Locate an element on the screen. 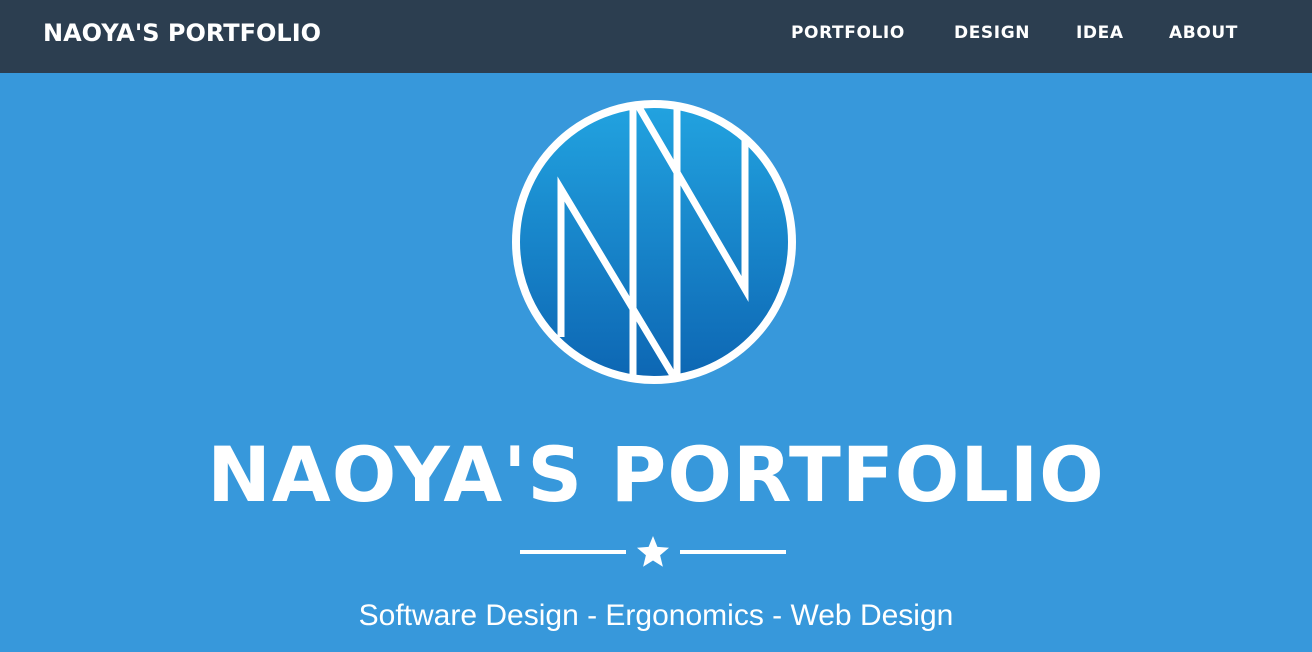 The width and height of the screenshot is (1312, 652). nn-monogram-logo-icon is located at coordinates (654, 242).